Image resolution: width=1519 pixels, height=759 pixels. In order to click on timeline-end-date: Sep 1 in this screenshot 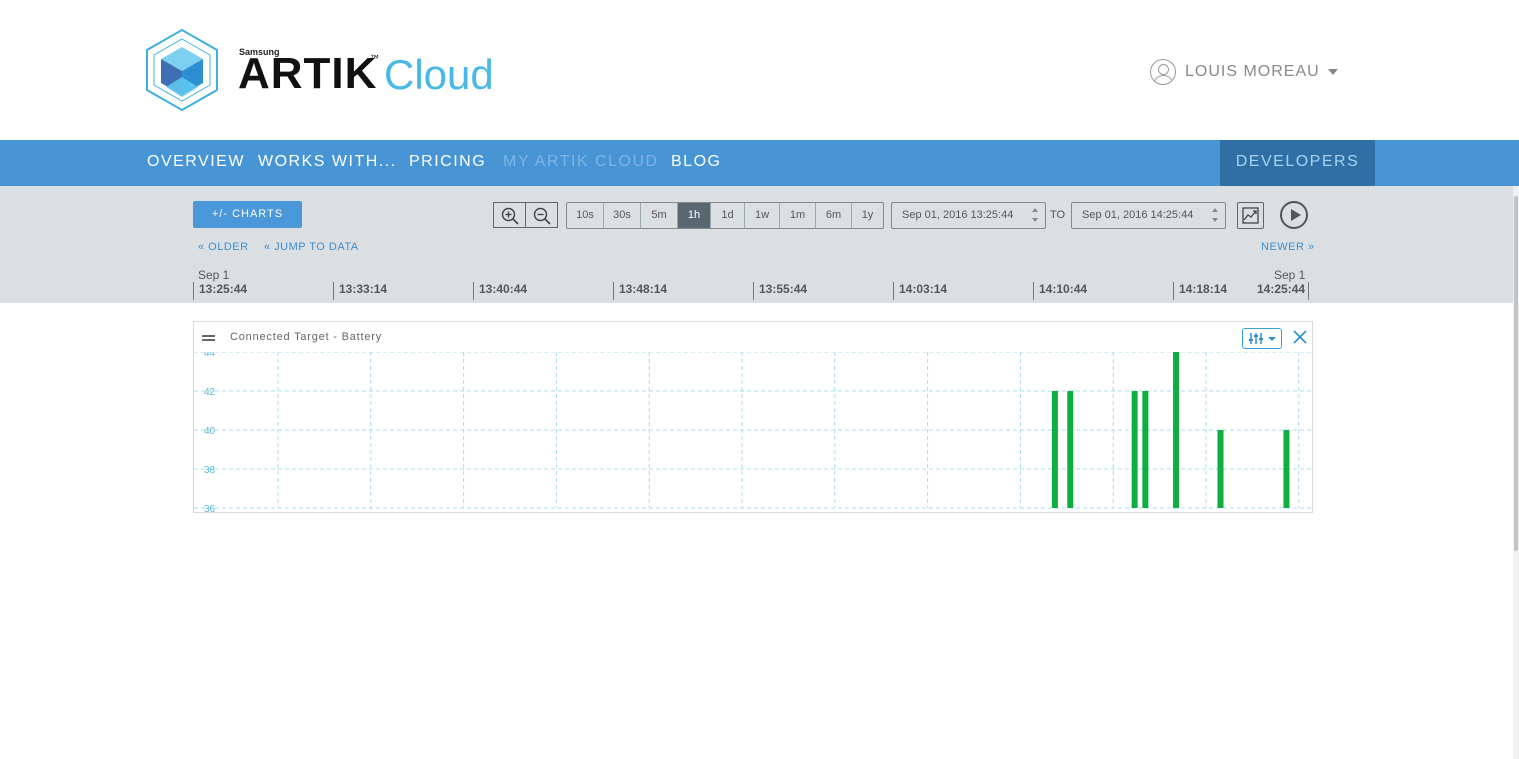, I will do `click(1290, 275)`.